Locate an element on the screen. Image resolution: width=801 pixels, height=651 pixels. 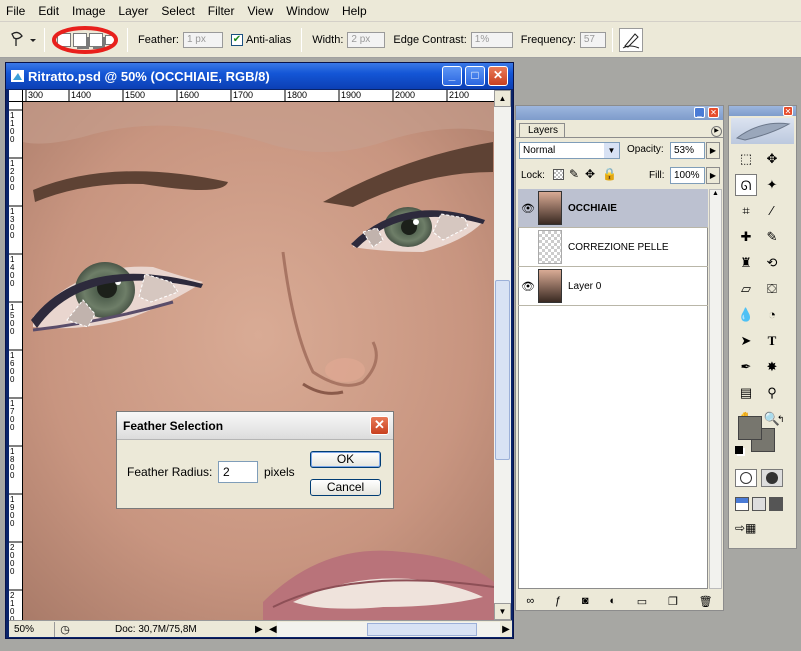
ruler-top-label: 1700 is located at coordinates (243, 95).